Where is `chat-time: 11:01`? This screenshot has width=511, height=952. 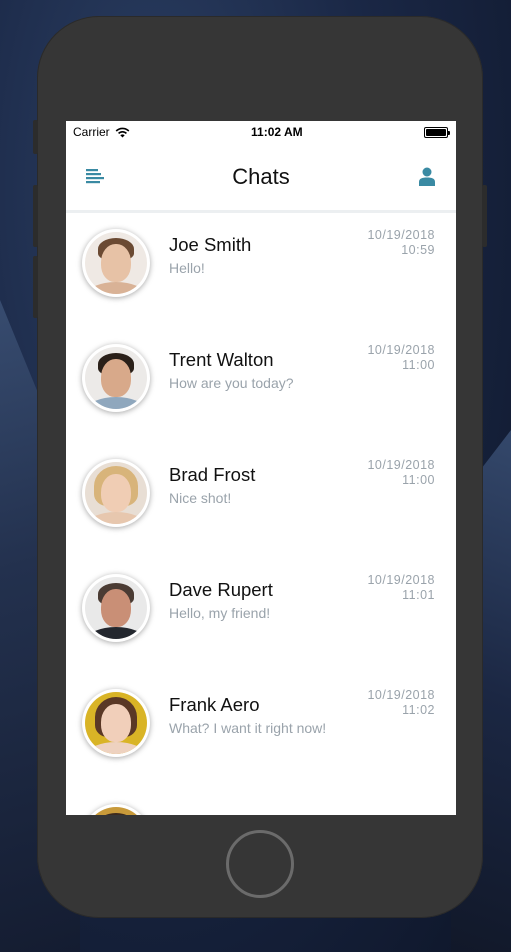
chat-time: 11:01 is located at coordinates (418, 595).